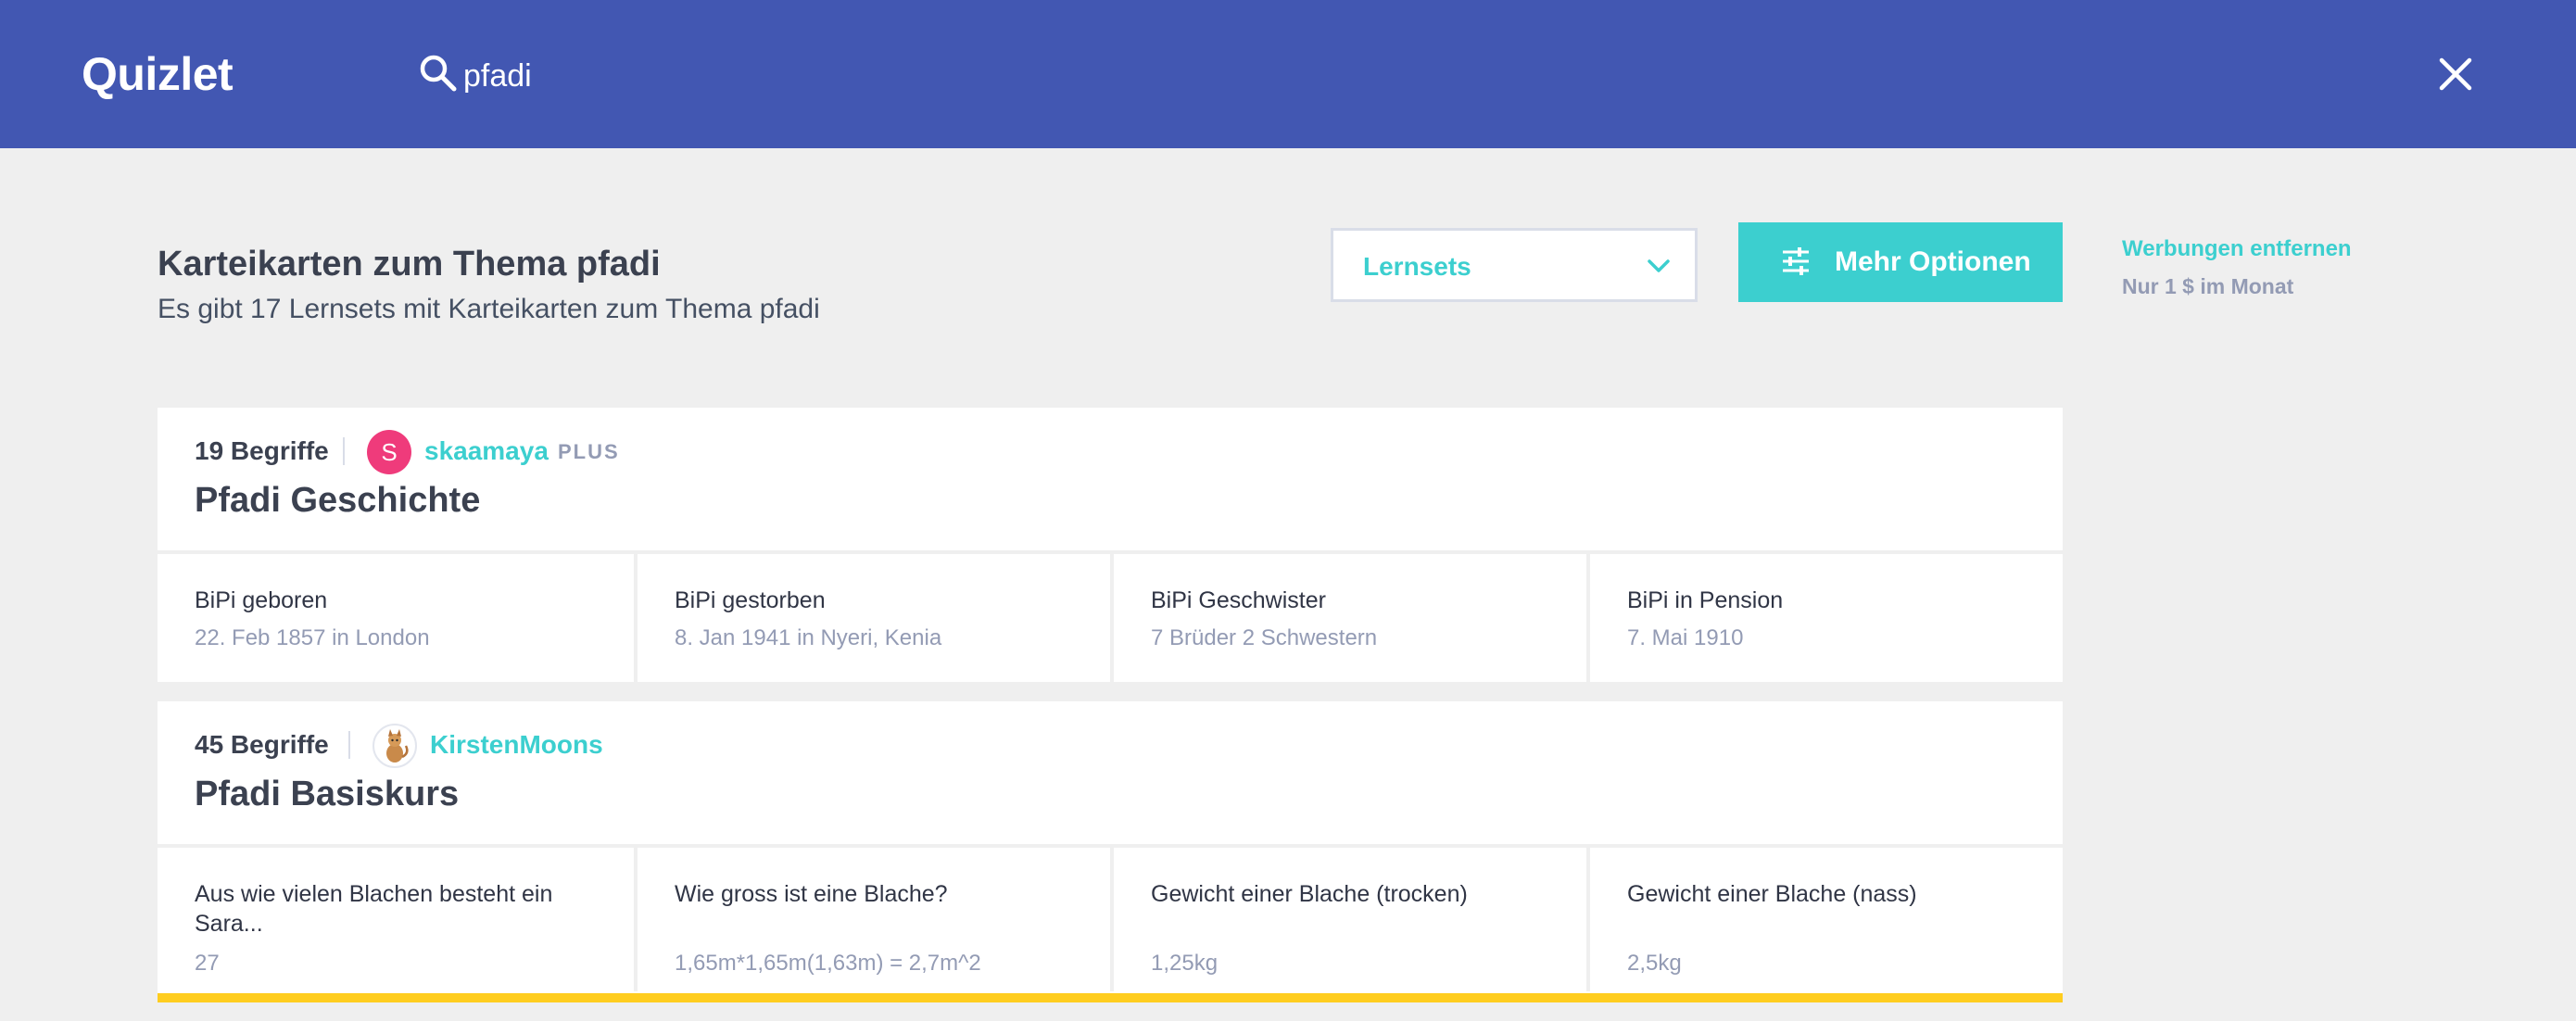  I want to click on chevron-down-icon, so click(1659, 265).